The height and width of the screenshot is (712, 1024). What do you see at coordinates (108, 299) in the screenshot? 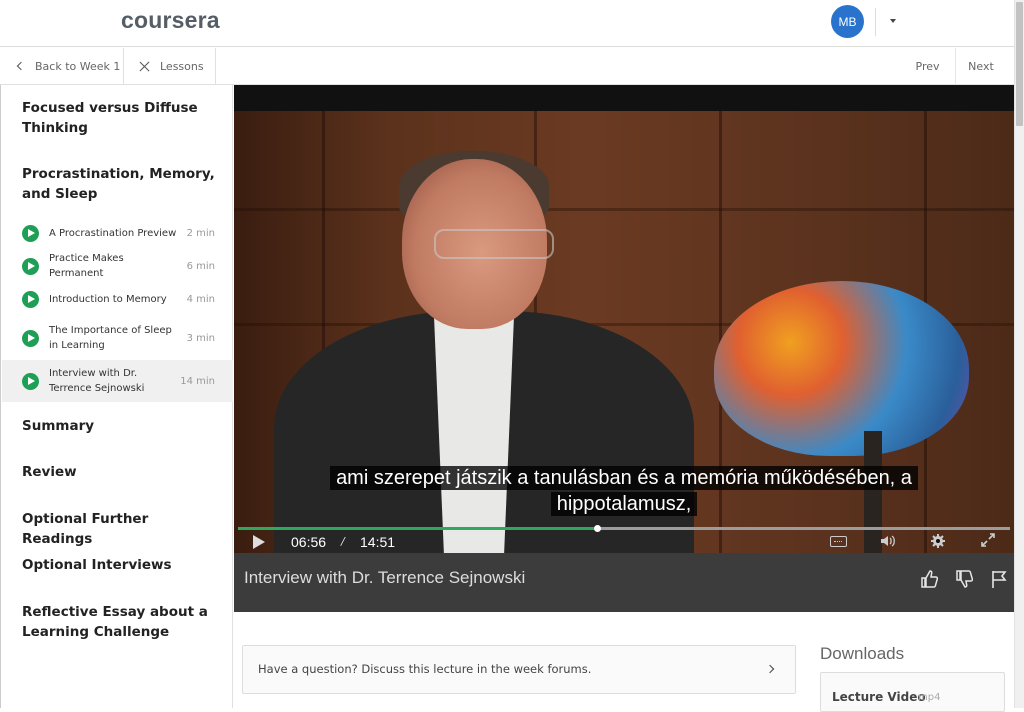
I see `lesson-title: Introduction to Memory` at bounding box center [108, 299].